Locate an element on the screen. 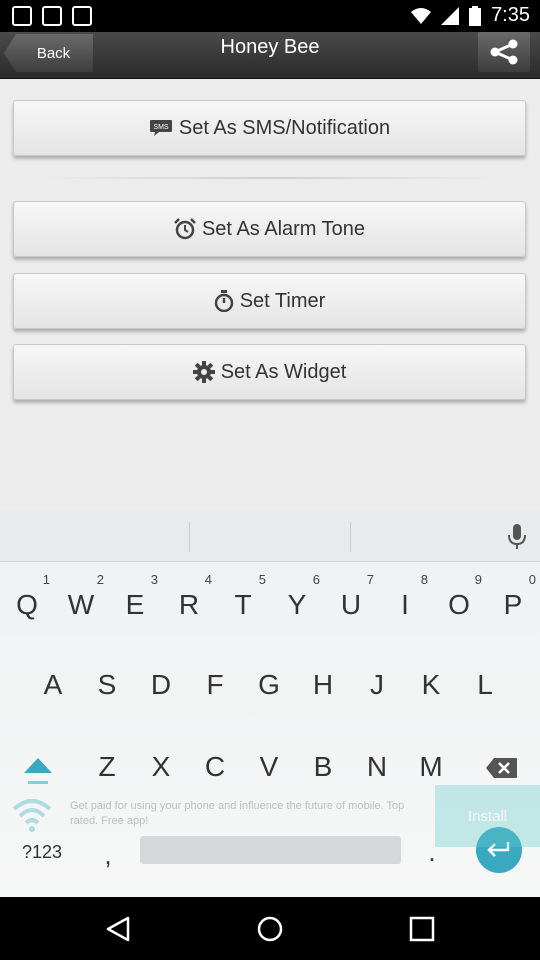  key-label: B is located at coordinates (323, 766).